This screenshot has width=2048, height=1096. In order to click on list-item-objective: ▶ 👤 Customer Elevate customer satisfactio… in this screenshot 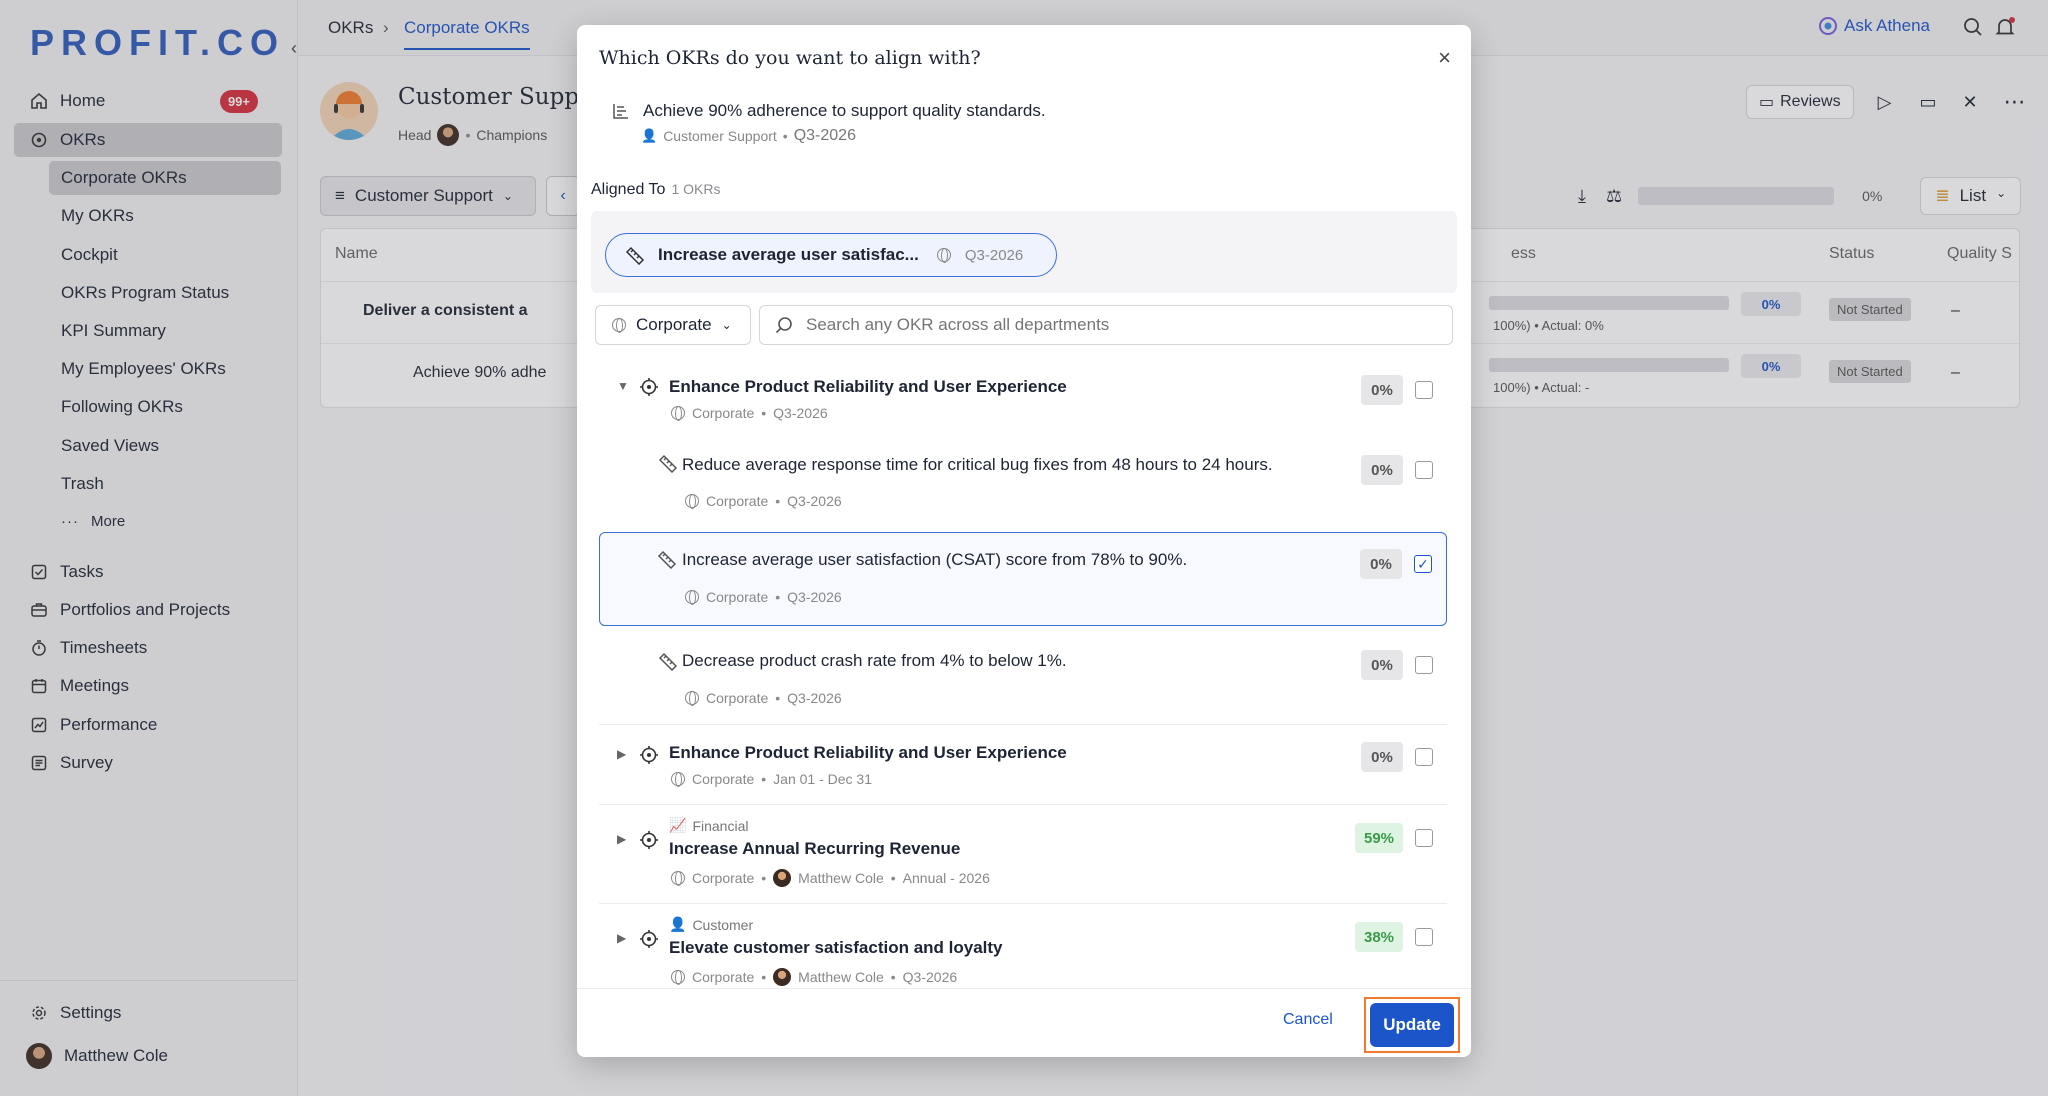, I will do `click(1023, 950)`.